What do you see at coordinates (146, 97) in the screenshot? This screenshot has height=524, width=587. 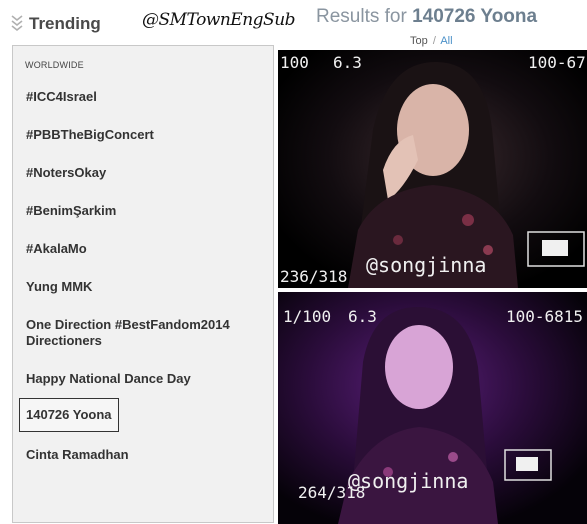 I see `trend-item: #ICC4Israel` at bounding box center [146, 97].